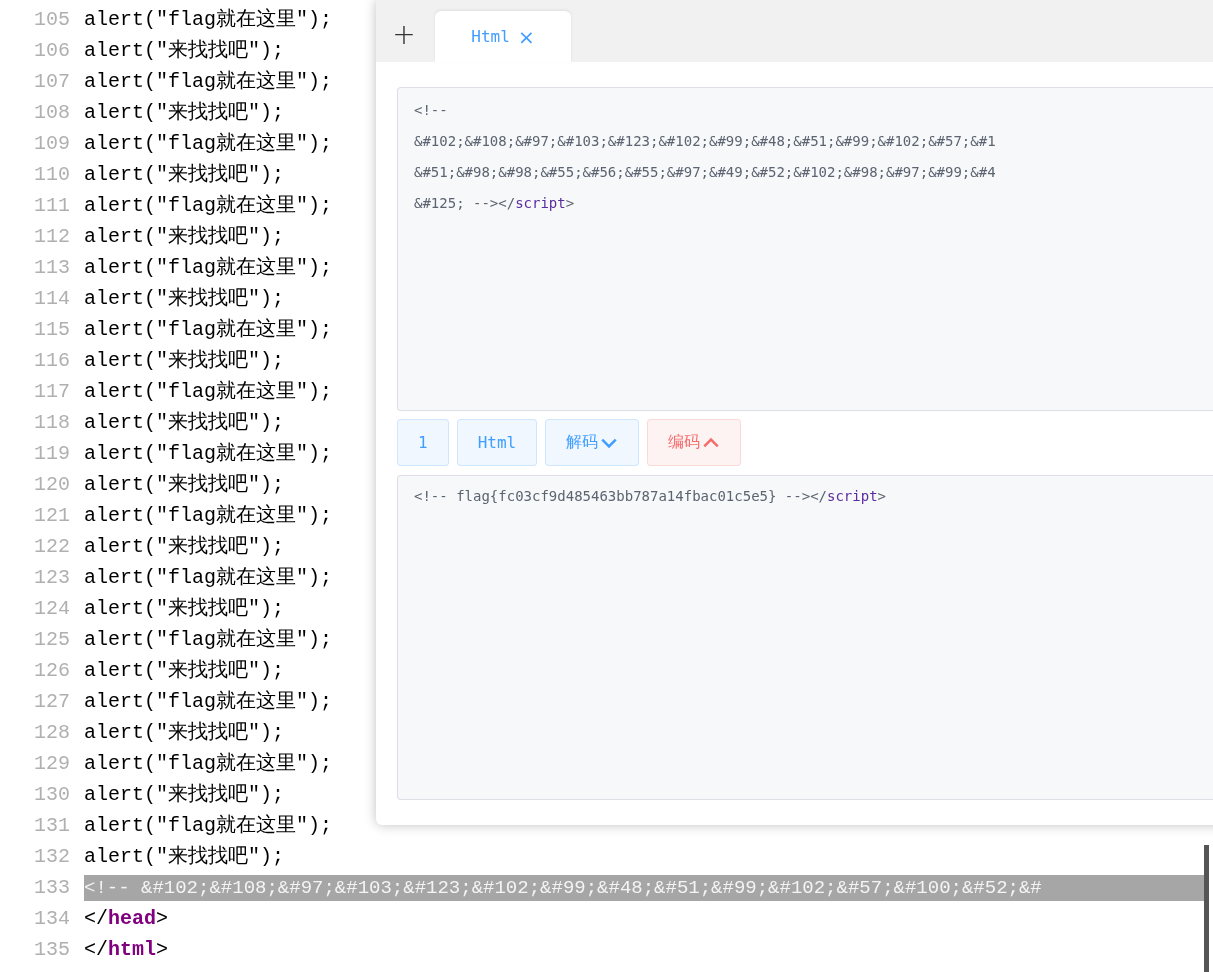 The image size is (1213, 972). What do you see at coordinates (51, 918) in the screenshot?
I see `line-number: 134` at bounding box center [51, 918].